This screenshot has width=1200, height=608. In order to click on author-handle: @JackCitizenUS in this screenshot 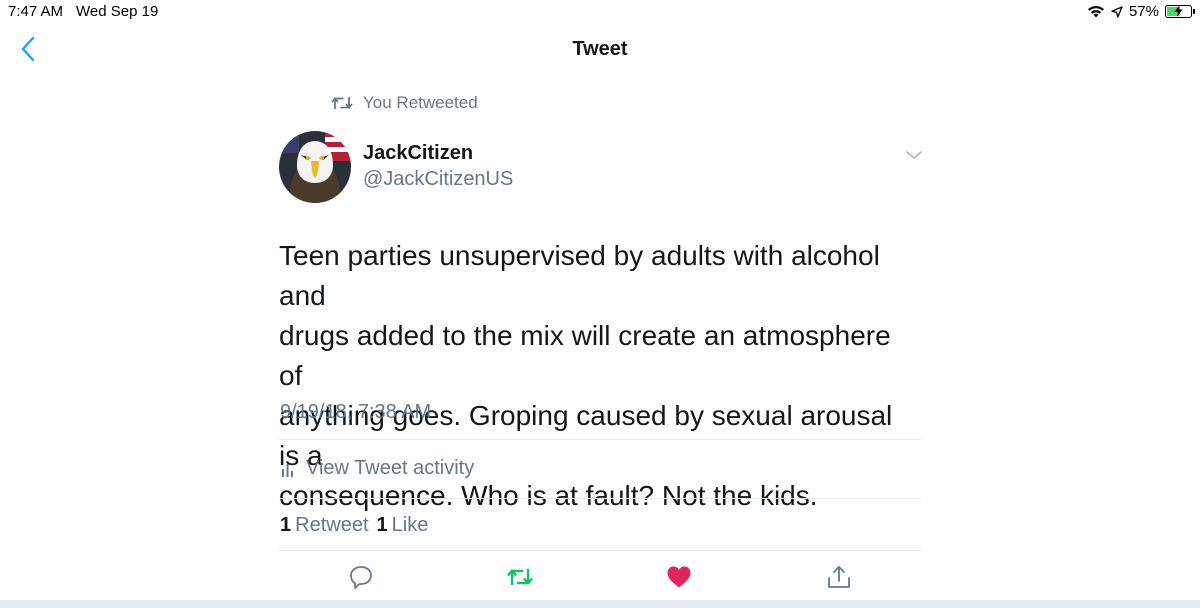, I will do `click(438, 179)`.